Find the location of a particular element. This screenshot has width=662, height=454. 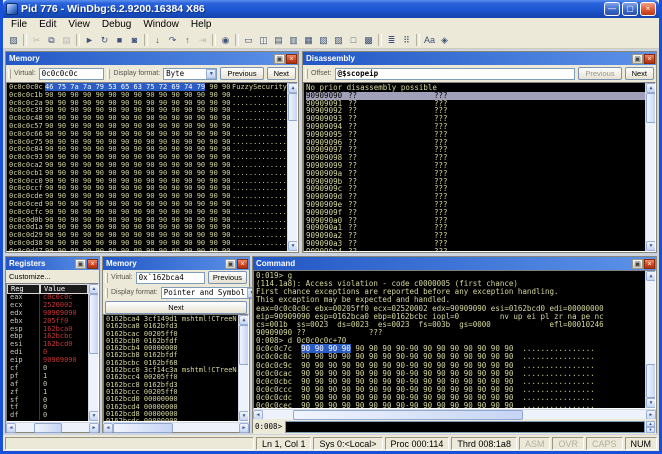

offset-input: @$scopeip is located at coordinates (455, 73).